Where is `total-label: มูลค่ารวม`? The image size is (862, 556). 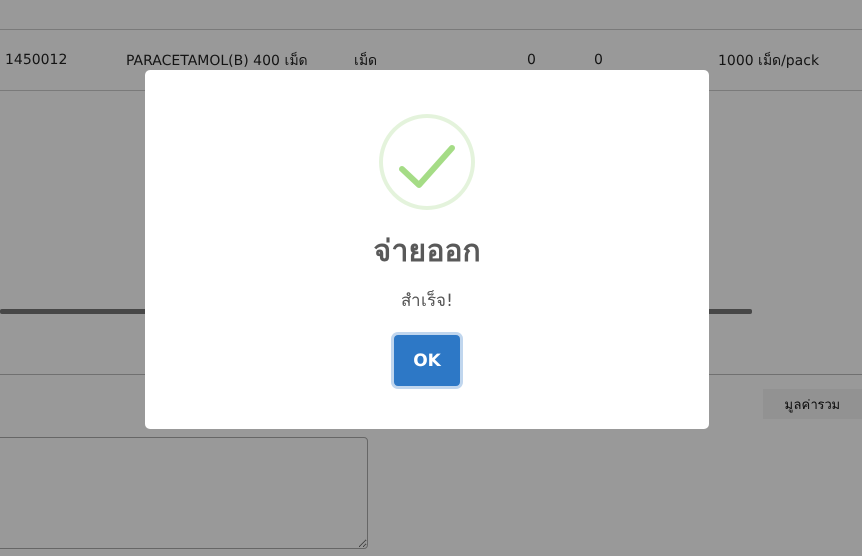
total-label: มูลค่ารวม is located at coordinates (812, 404).